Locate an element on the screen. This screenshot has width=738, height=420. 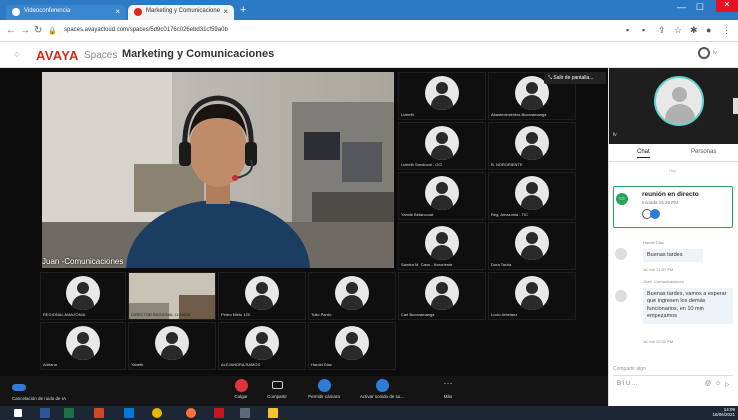
hang-up-button: Colgar is located at coordinates (241, 389).